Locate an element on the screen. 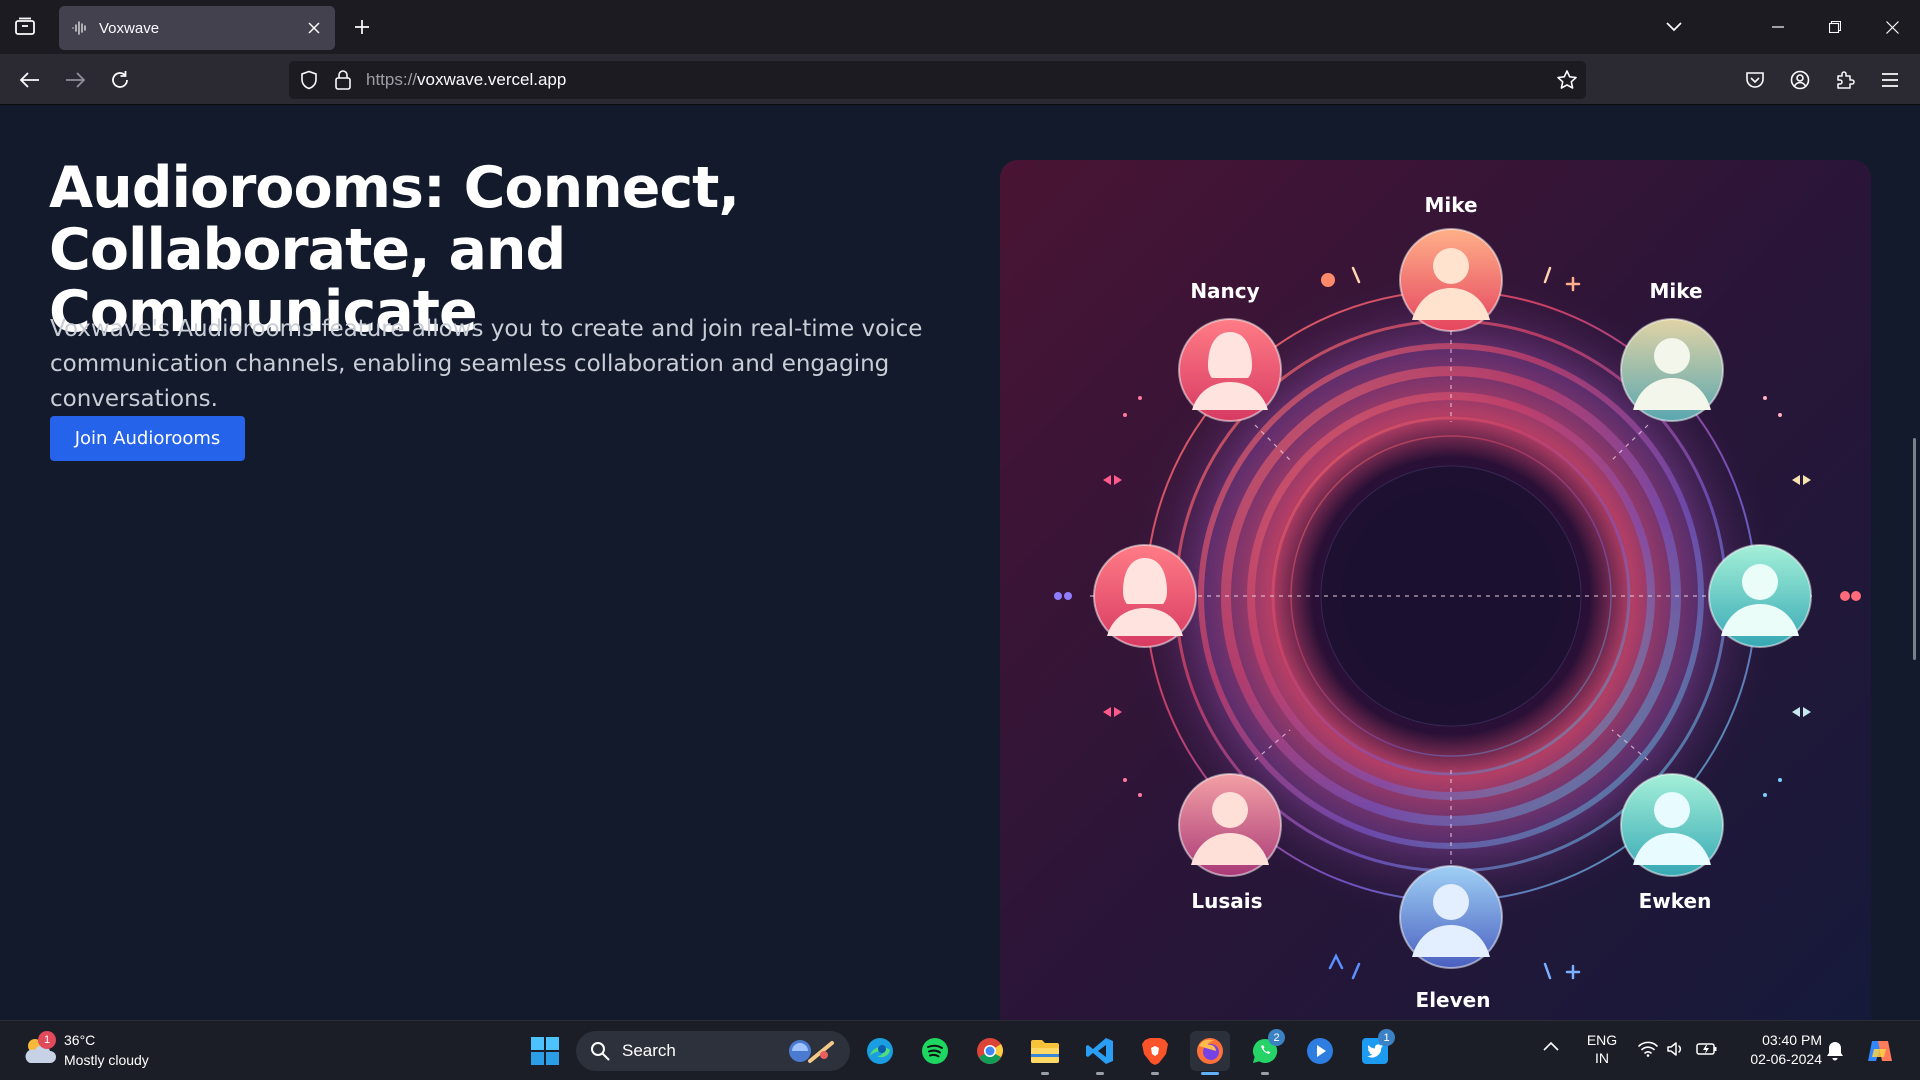 This screenshot has width=1920, height=1080. soundwave-favicon-icon is located at coordinates (79, 28).